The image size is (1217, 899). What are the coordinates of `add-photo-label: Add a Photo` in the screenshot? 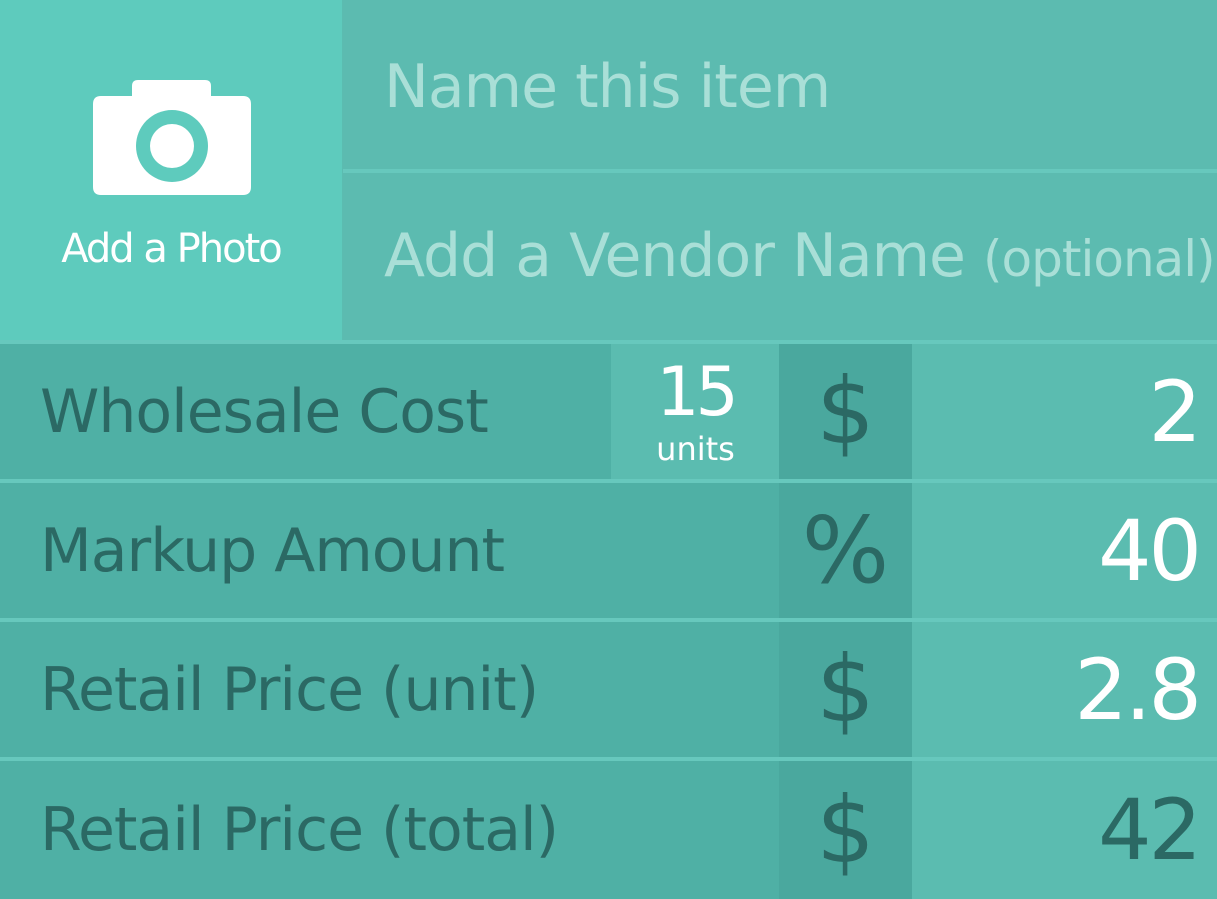 It's located at (171, 249).